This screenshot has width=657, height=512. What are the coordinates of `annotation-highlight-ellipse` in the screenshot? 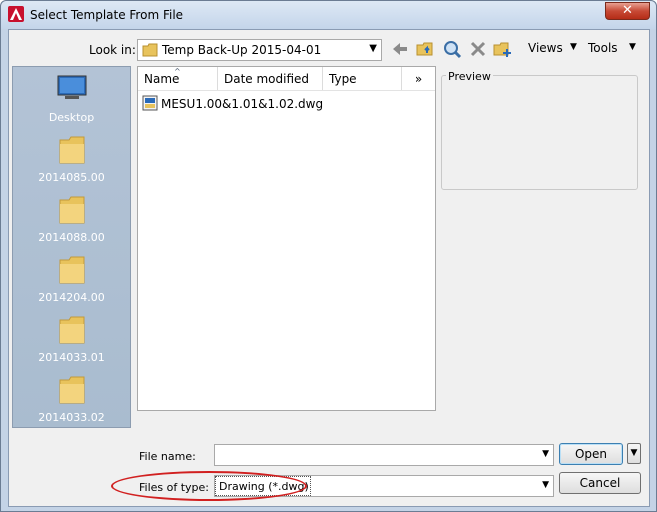 It's located at (209, 486).